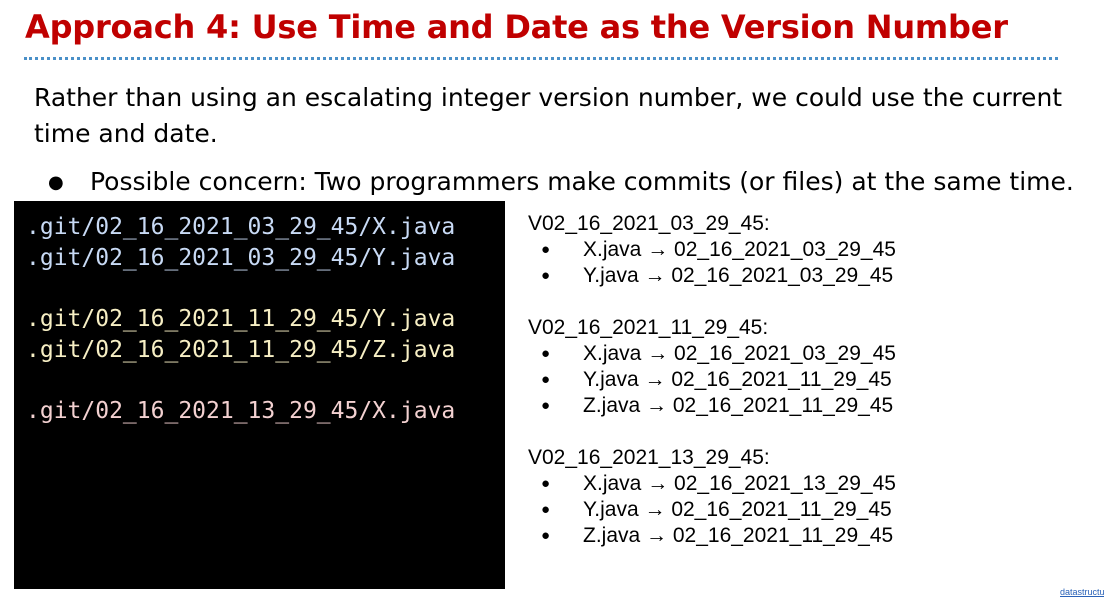 The image size is (1104, 598). I want to click on list-item: ● Y.java → 02_16_2021_03_29_45, so click(712, 276).